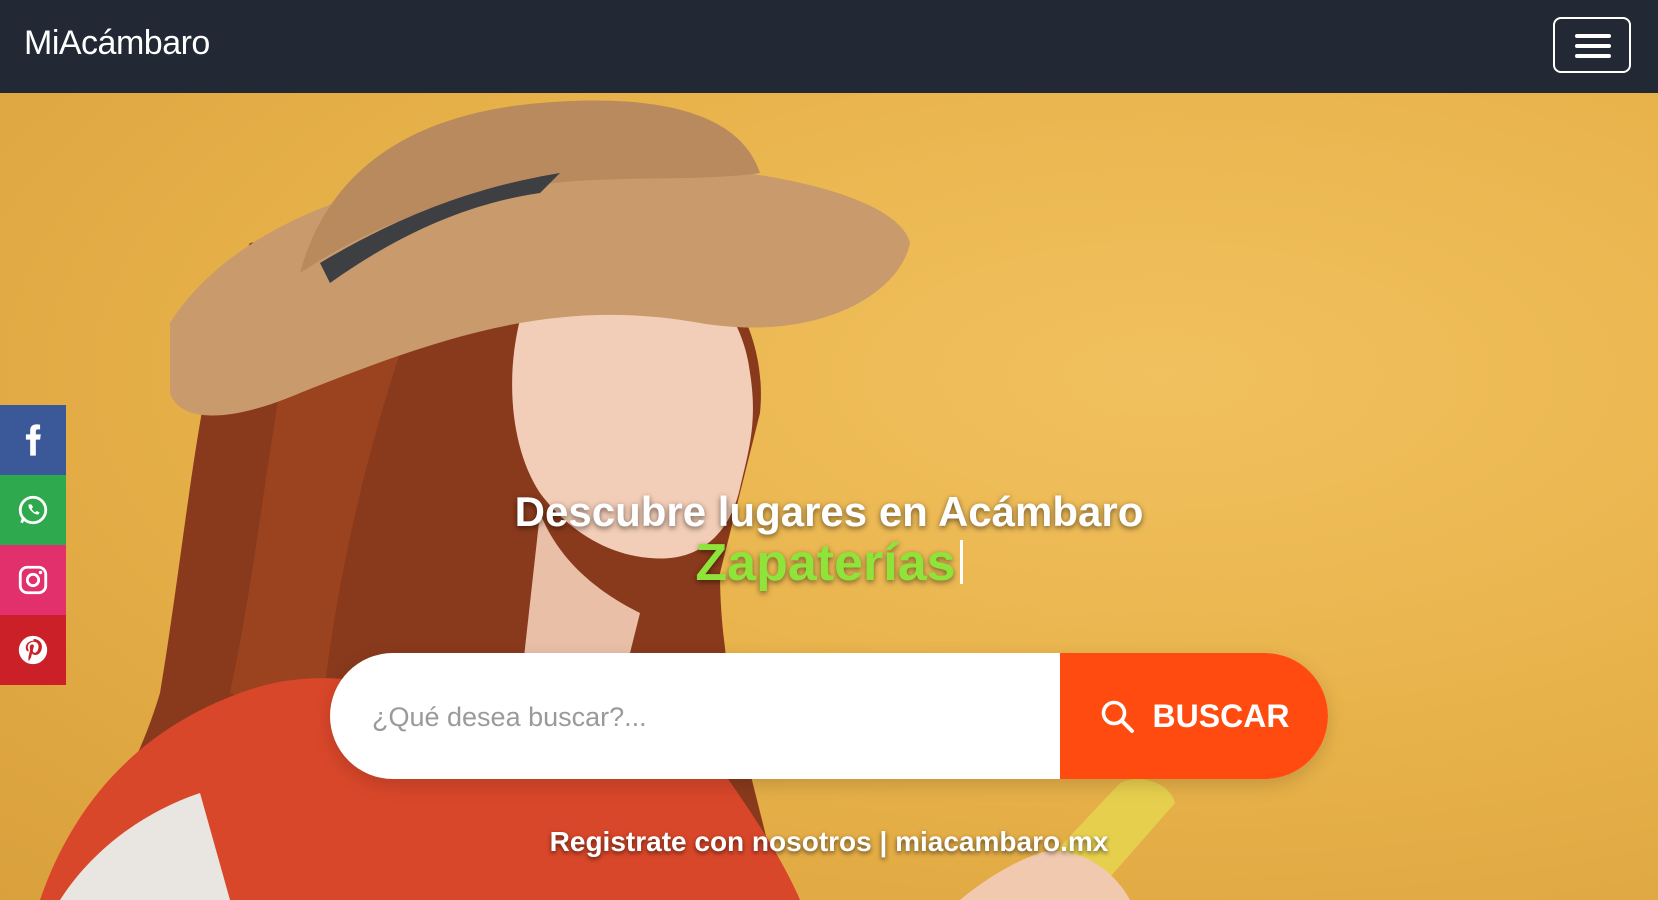  Describe the element at coordinates (961, 562) in the screenshot. I see `typing-cursor` at that location.